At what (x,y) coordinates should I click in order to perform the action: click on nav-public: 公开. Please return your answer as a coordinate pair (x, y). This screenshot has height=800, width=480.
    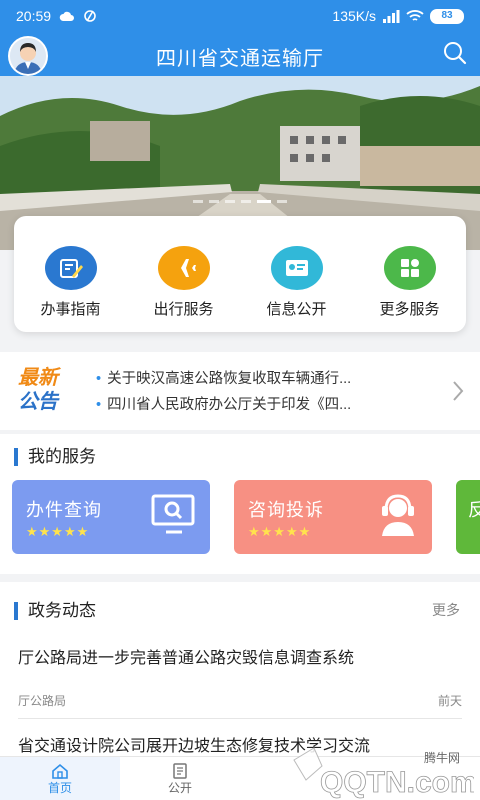
    Looking at the image, I should click on (180, 778).